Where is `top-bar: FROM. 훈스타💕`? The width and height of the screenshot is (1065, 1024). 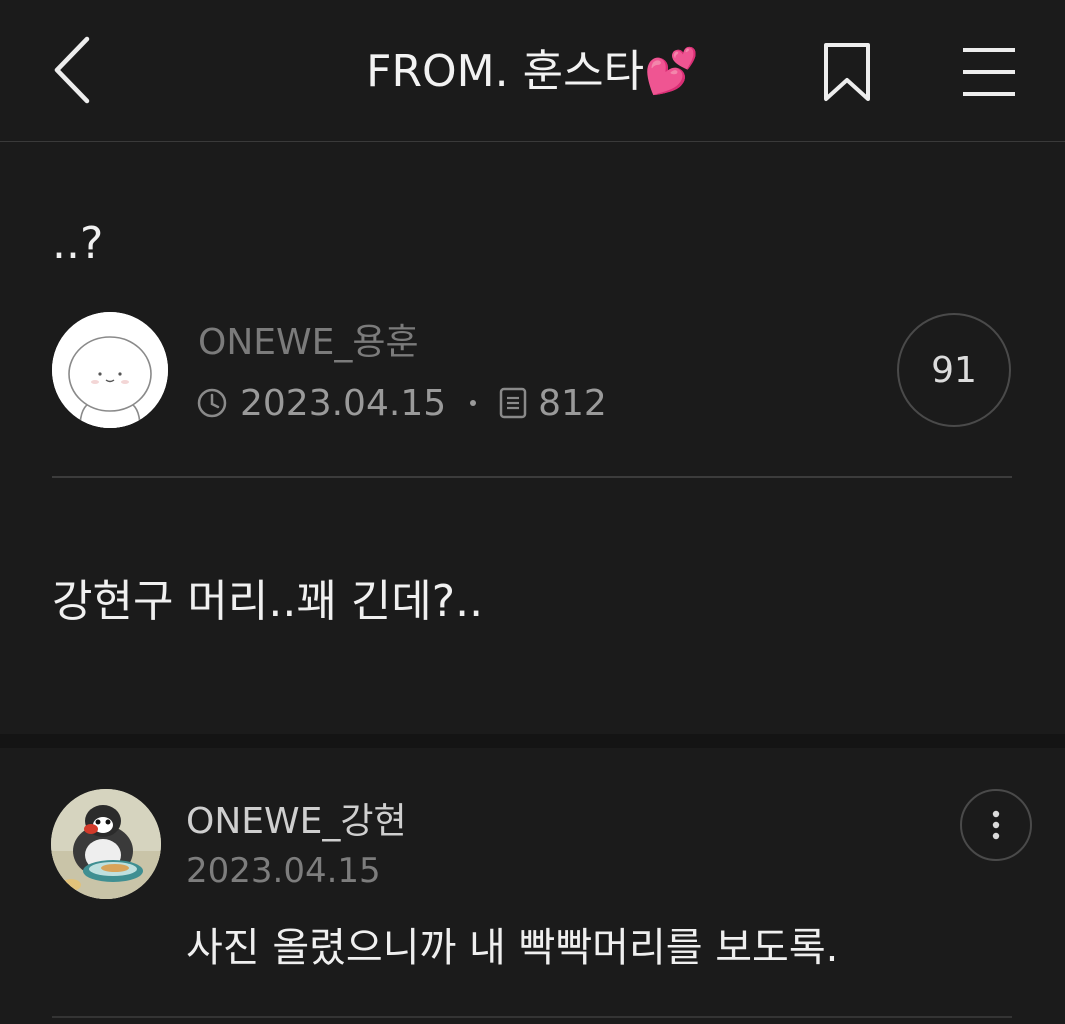
top-bar: FROM. 훈스타💕 is located at coordinates (532, 71).